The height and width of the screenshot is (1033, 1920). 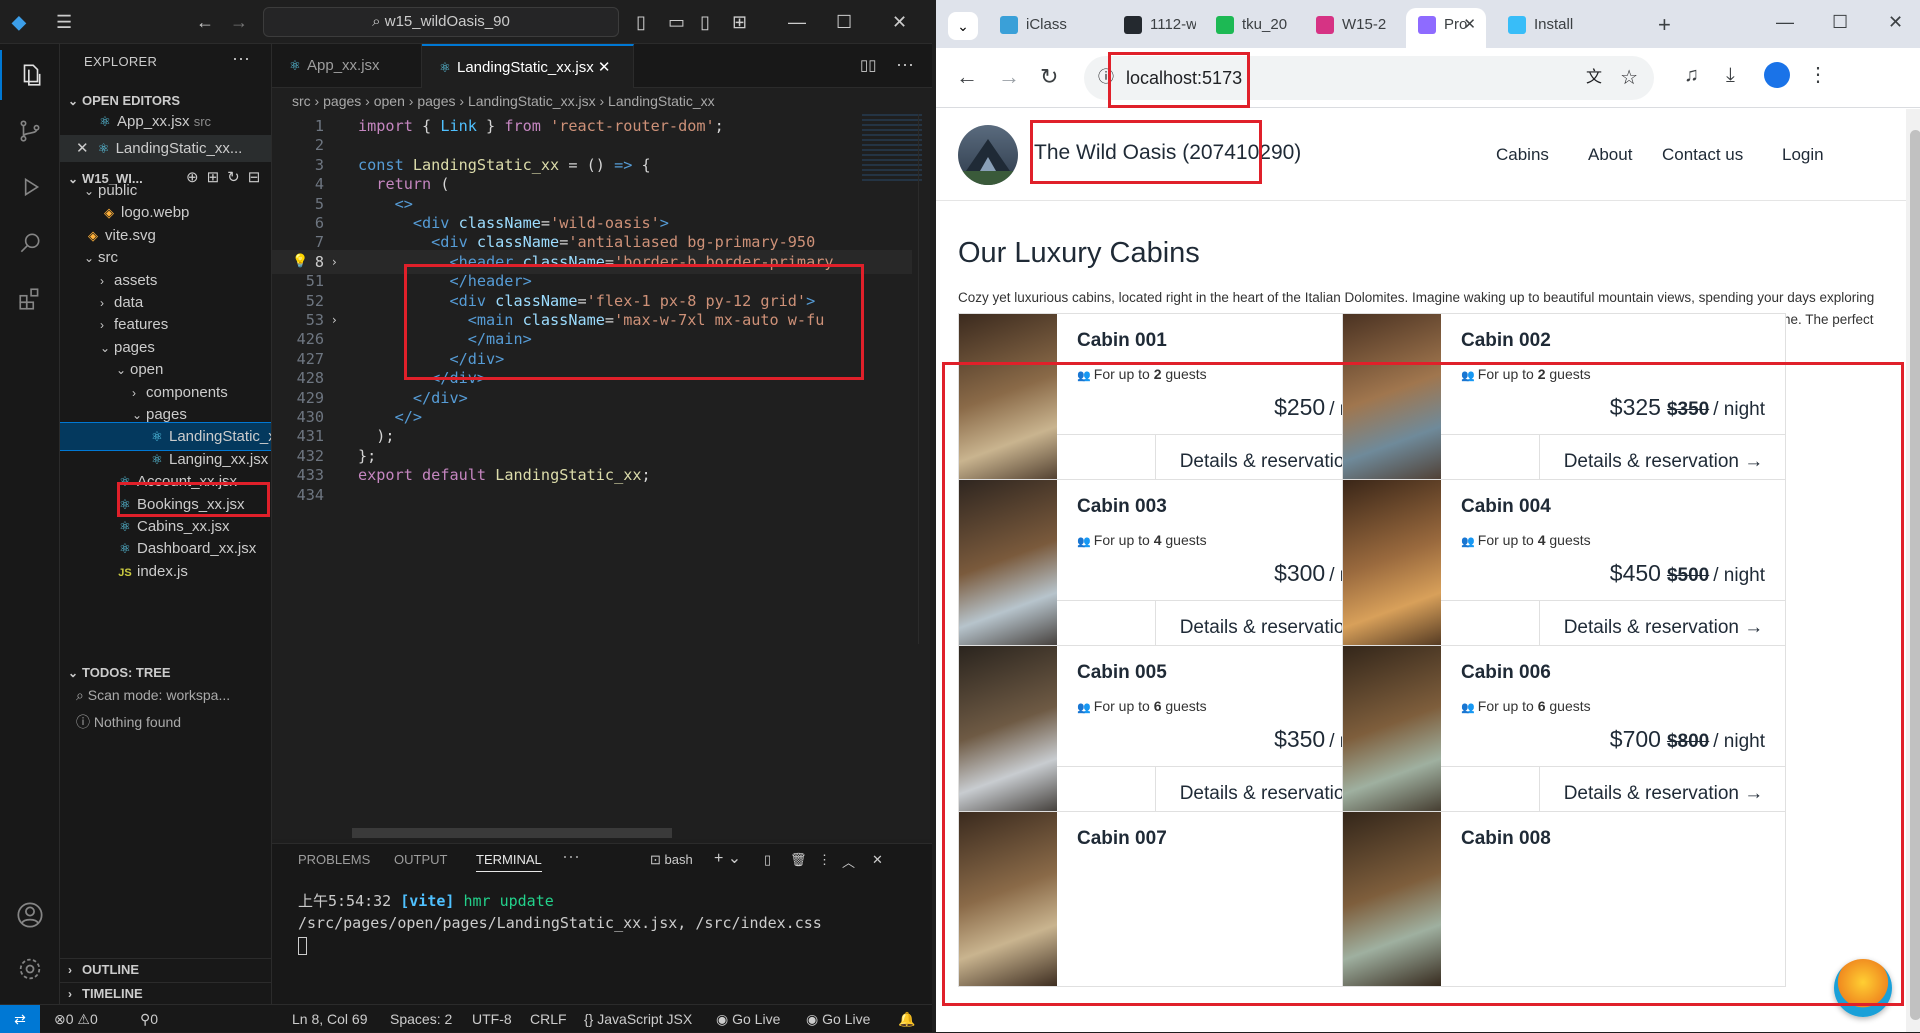 What do you see at coordinates (844, 22) in the screenshot?
I see `maximize-icon: ☐` at bounding box center [844, 22].